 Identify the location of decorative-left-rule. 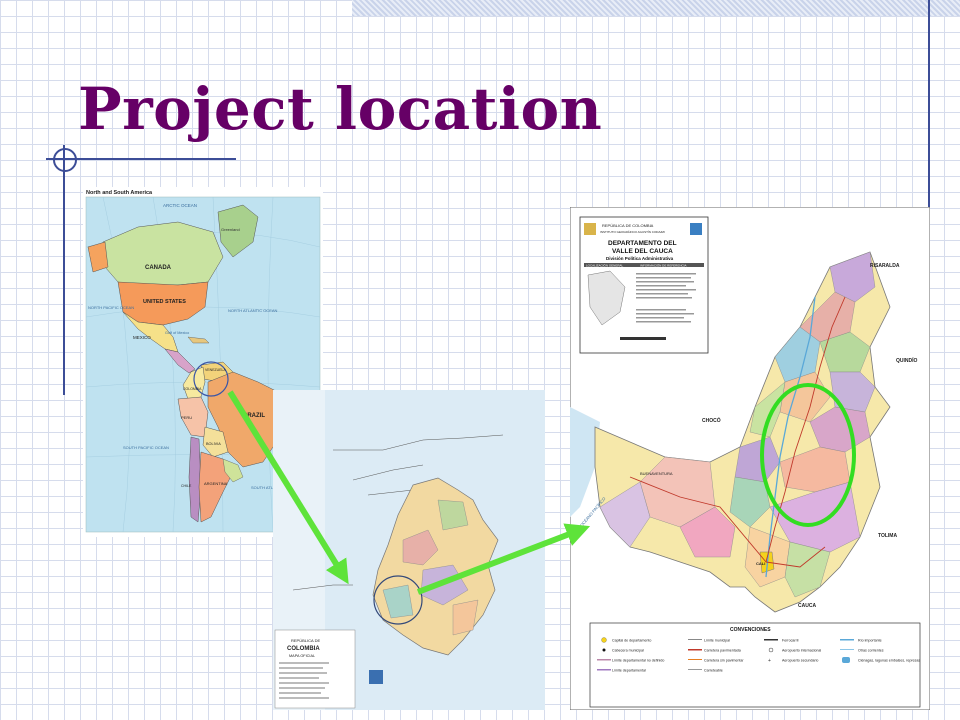
(64, 270).